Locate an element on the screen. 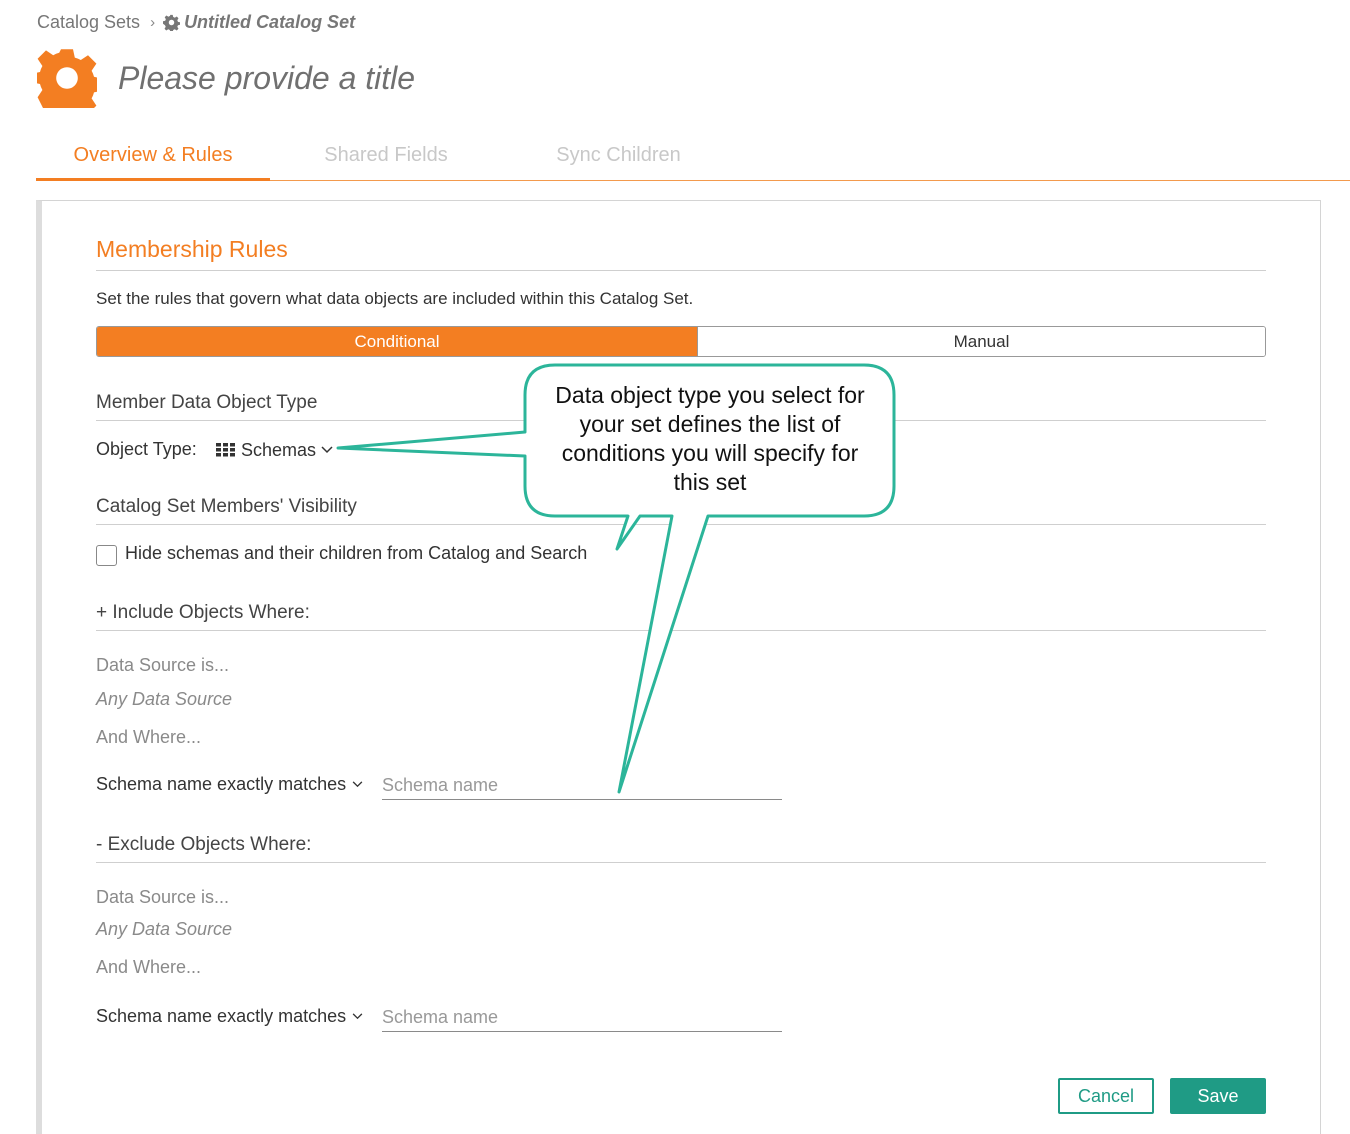 The width and height of the screenshot is (1350, 1134). breadcrumb-current: Untitled Catalog Set is located at coordinates (259, 22).